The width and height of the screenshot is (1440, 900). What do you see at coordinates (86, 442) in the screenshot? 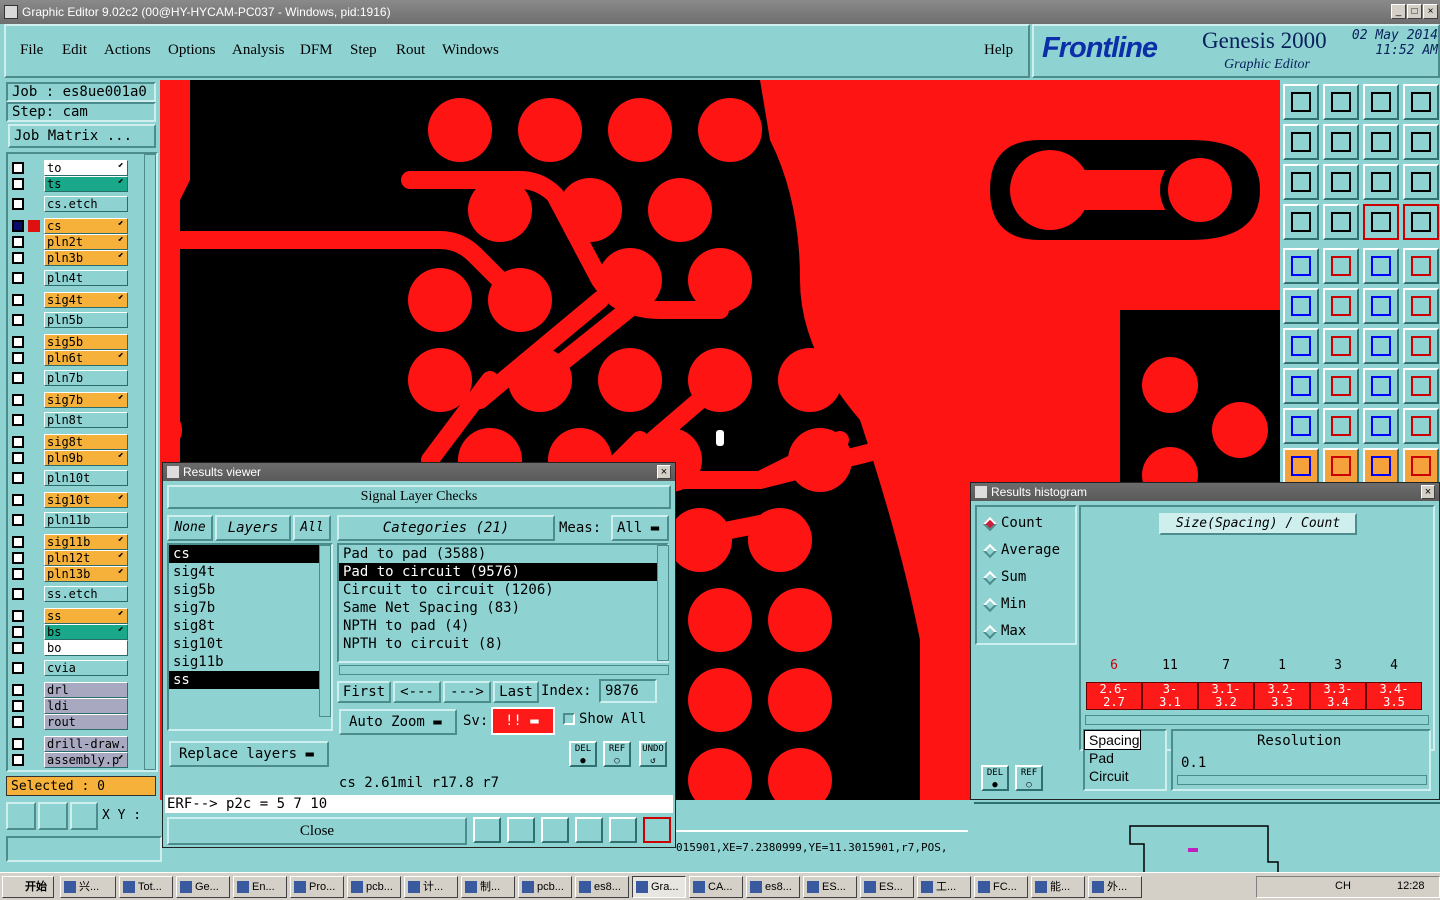
I see `layer-name: sig8t` at bounding box center [86, 442].